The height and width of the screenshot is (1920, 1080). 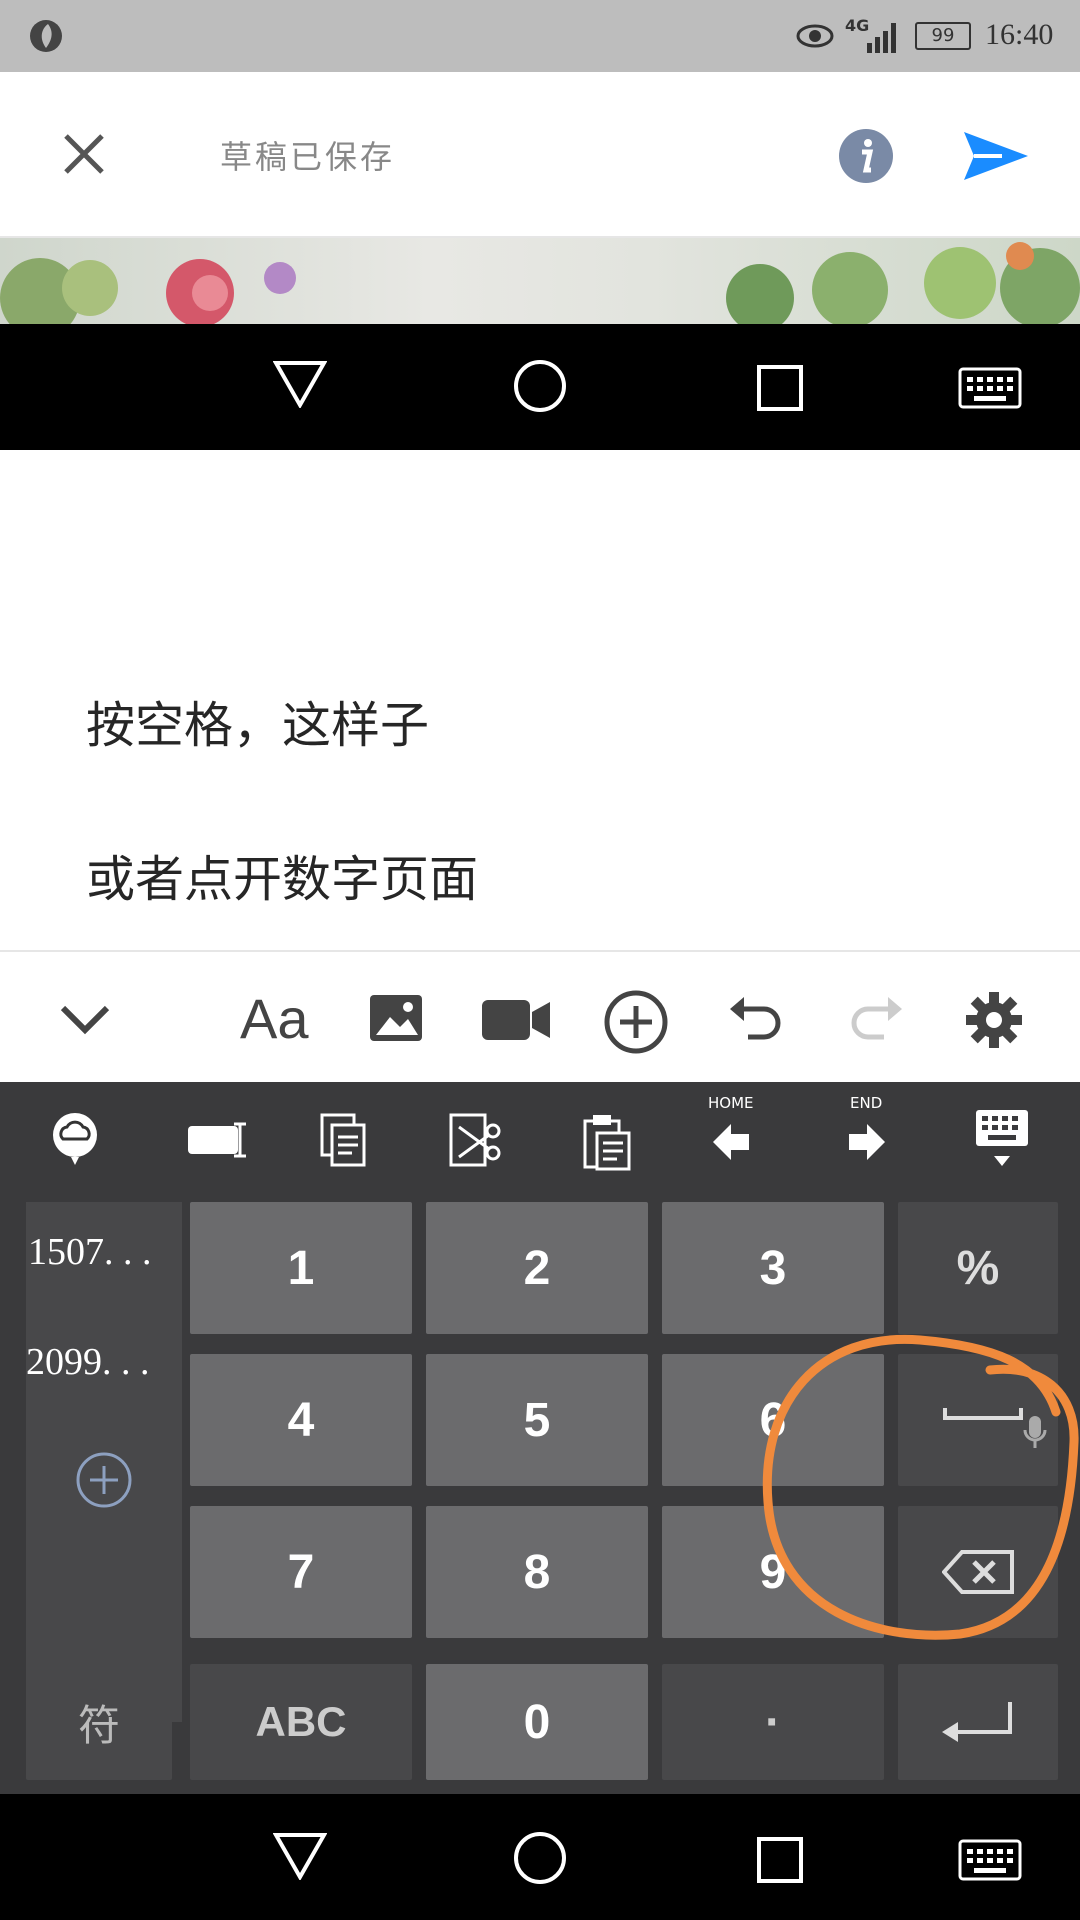 I want to click on cut-button, so click(x=476, y=1141).